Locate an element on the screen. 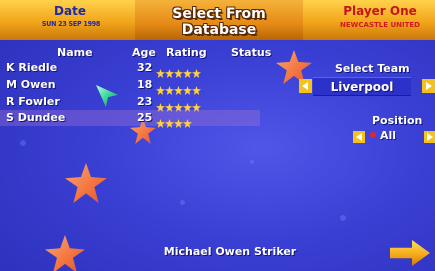  select-team-label: Select Team is located at coordinates (372, 68).